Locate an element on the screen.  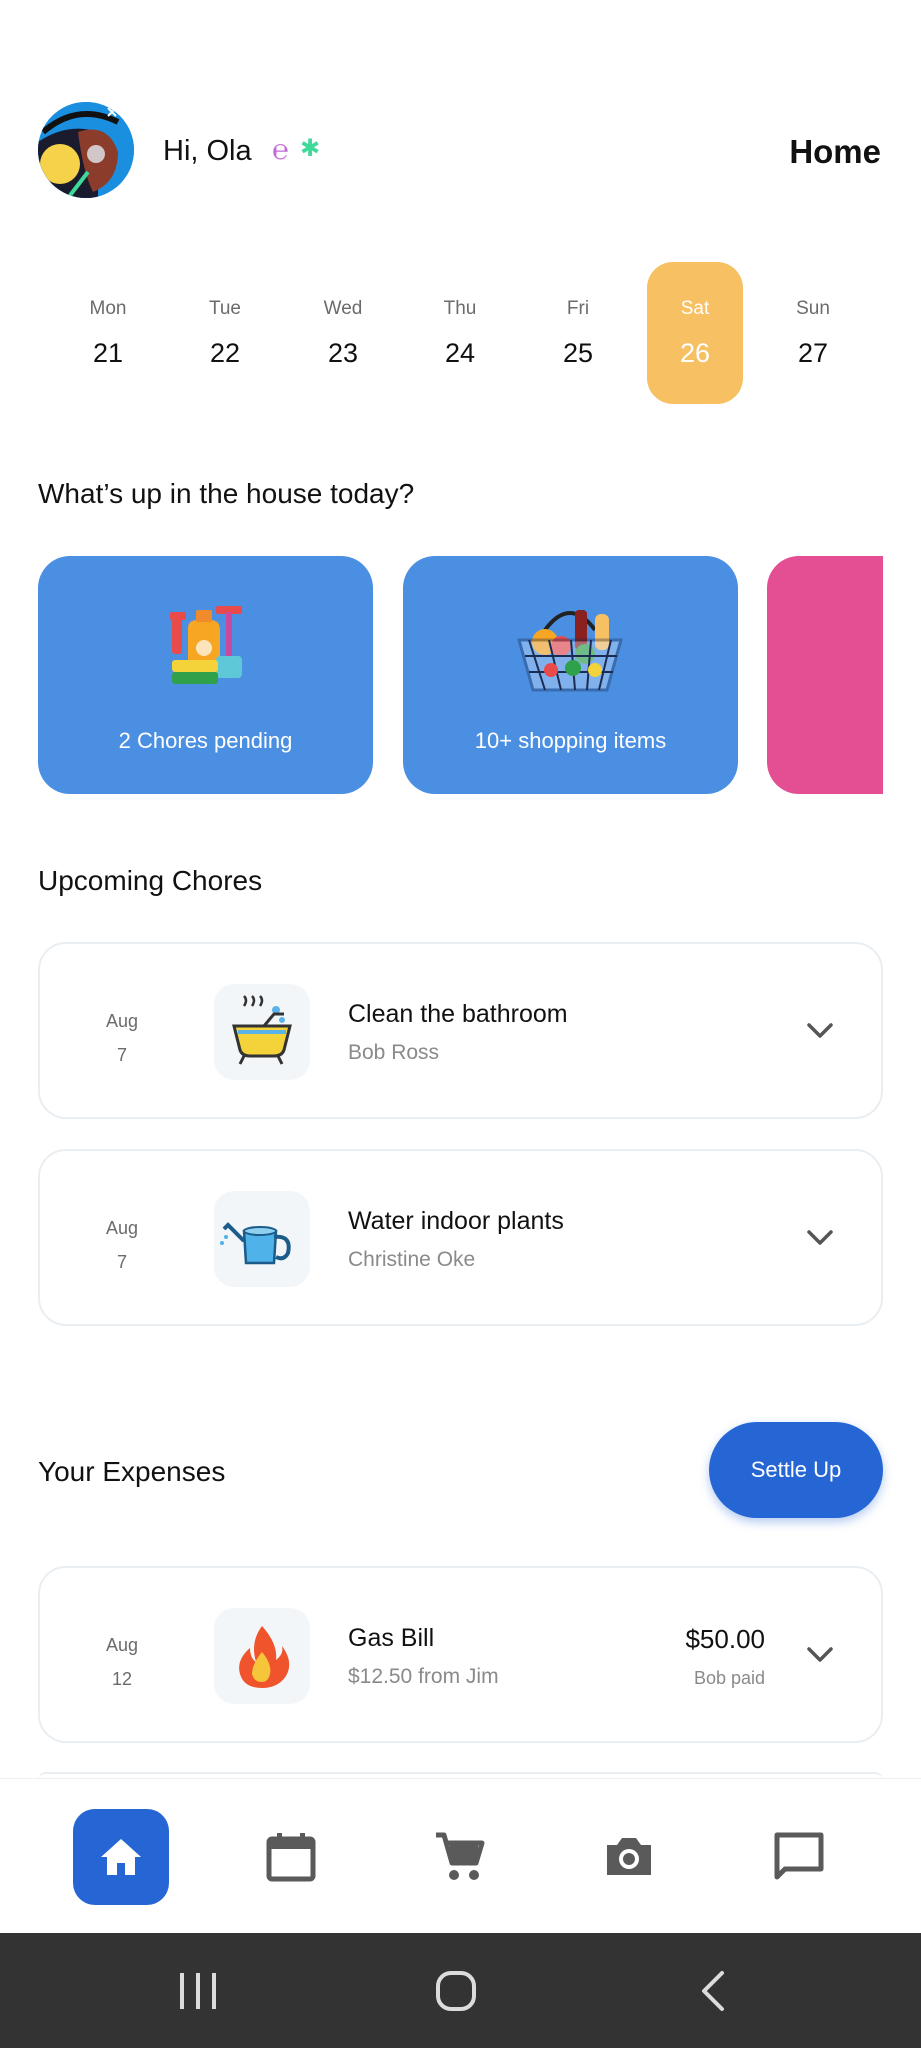
cart-icon is located at coordinates (460, 1856).